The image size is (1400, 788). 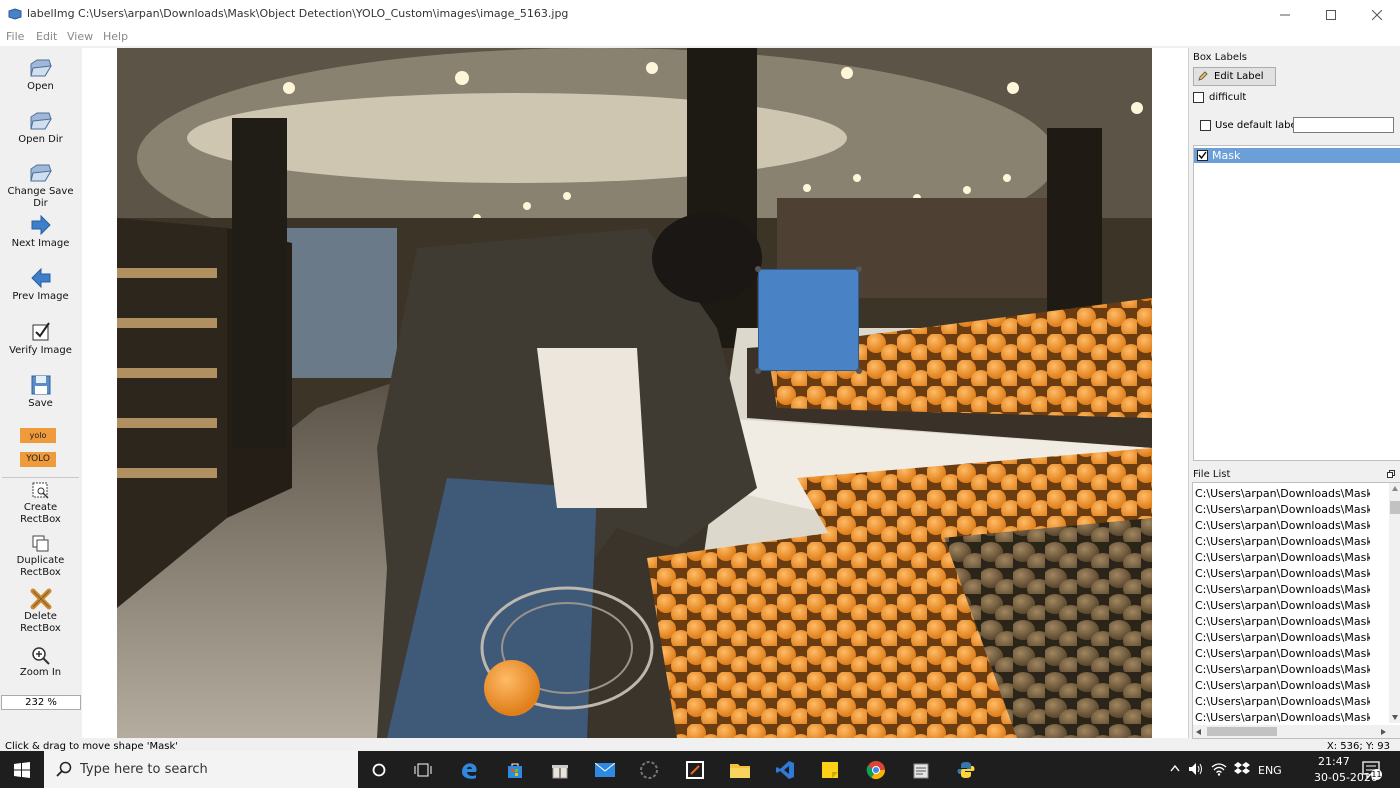 I want to click on save-button: Save, so click(x=40, y=391).